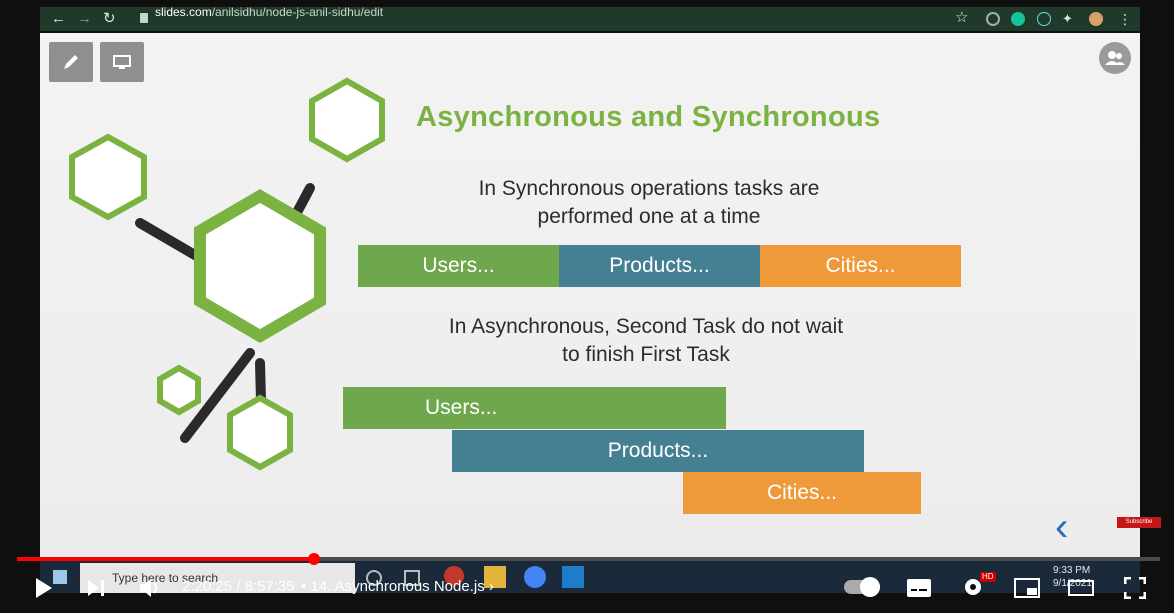  I want to click on progress-scrubber, so click(314, 559).